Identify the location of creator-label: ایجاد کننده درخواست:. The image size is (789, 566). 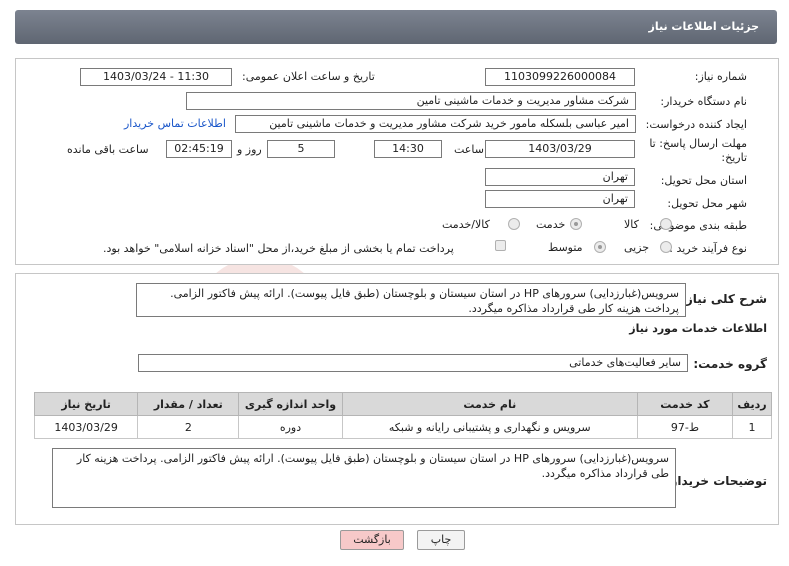
(696, 124).